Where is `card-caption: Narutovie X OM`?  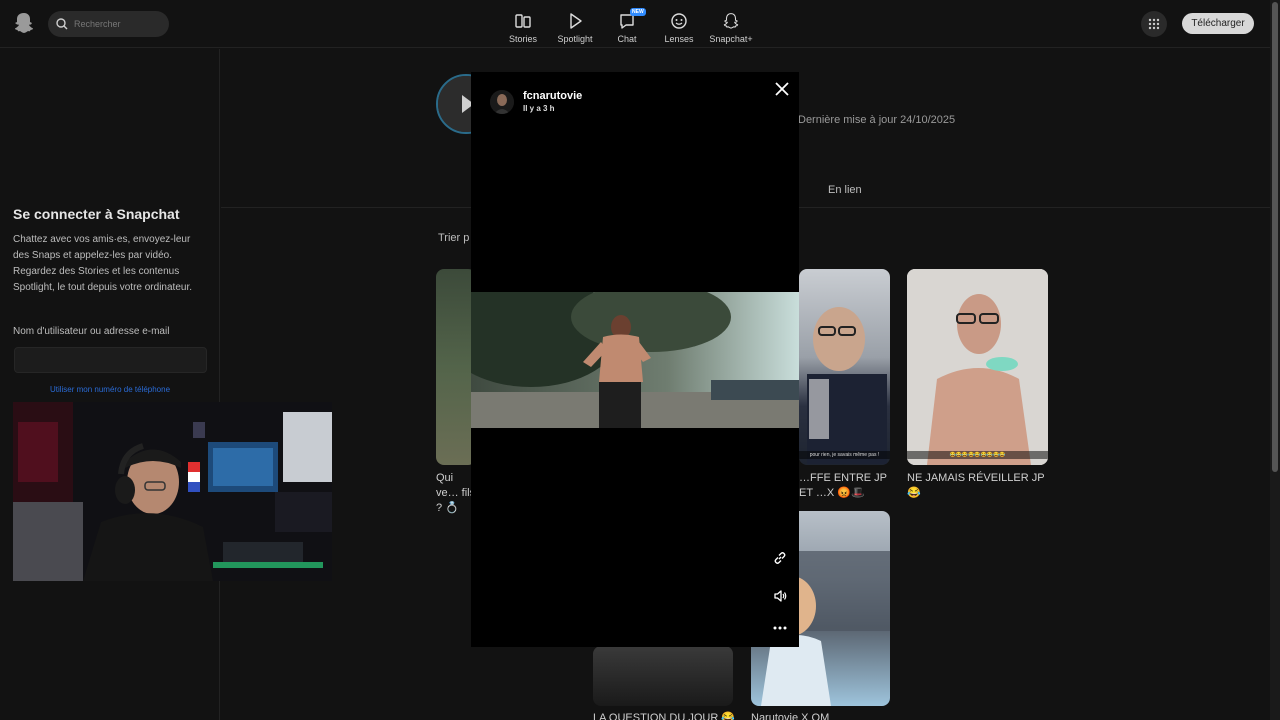 card-caption: Narutovie X OM is located at coordinates (790, 716).